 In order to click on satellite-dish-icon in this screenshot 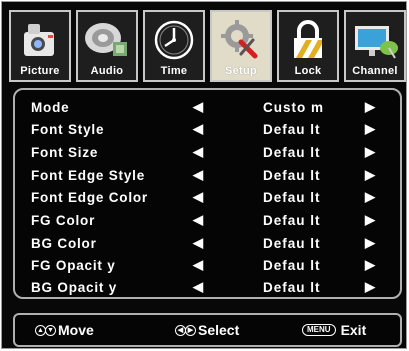, I will do `click(375, 40)`.